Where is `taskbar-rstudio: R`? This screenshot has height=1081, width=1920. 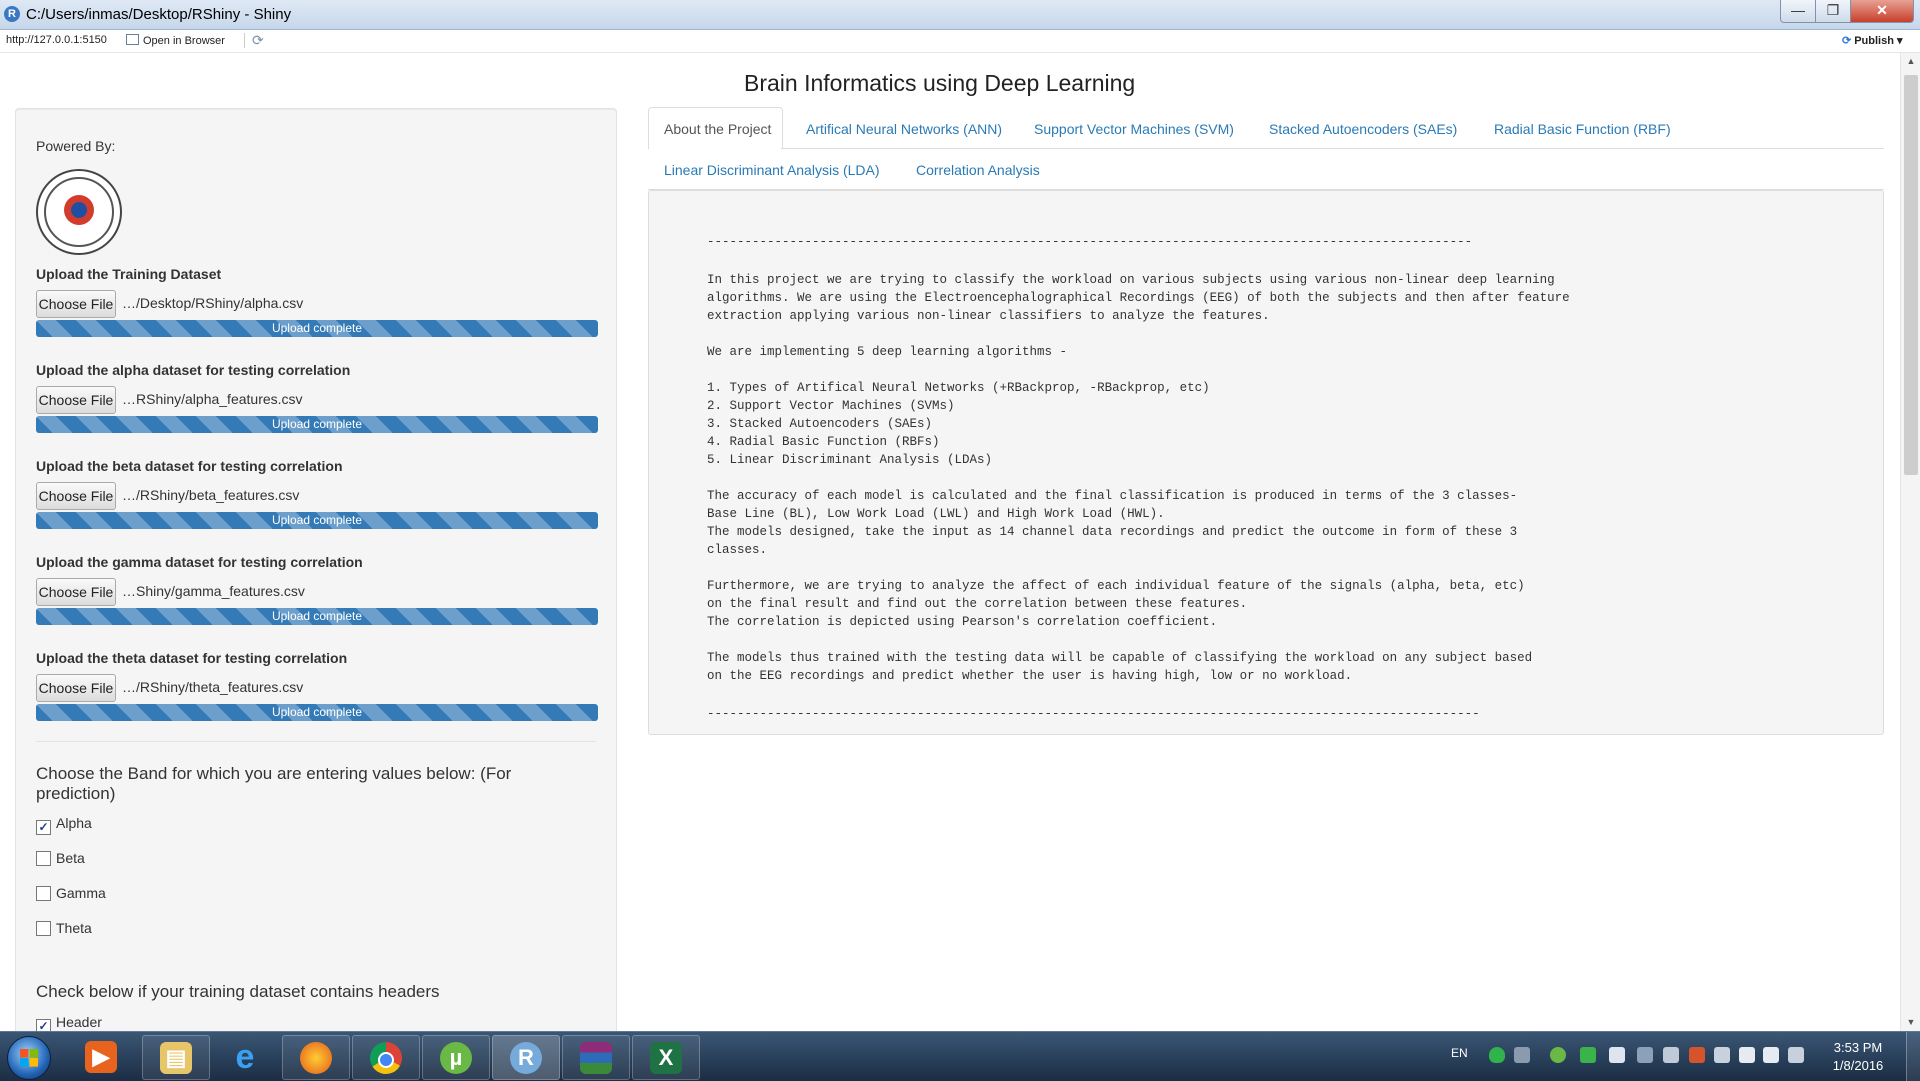
taskbar-rstudio: R is located at coordinates (526, 1057).